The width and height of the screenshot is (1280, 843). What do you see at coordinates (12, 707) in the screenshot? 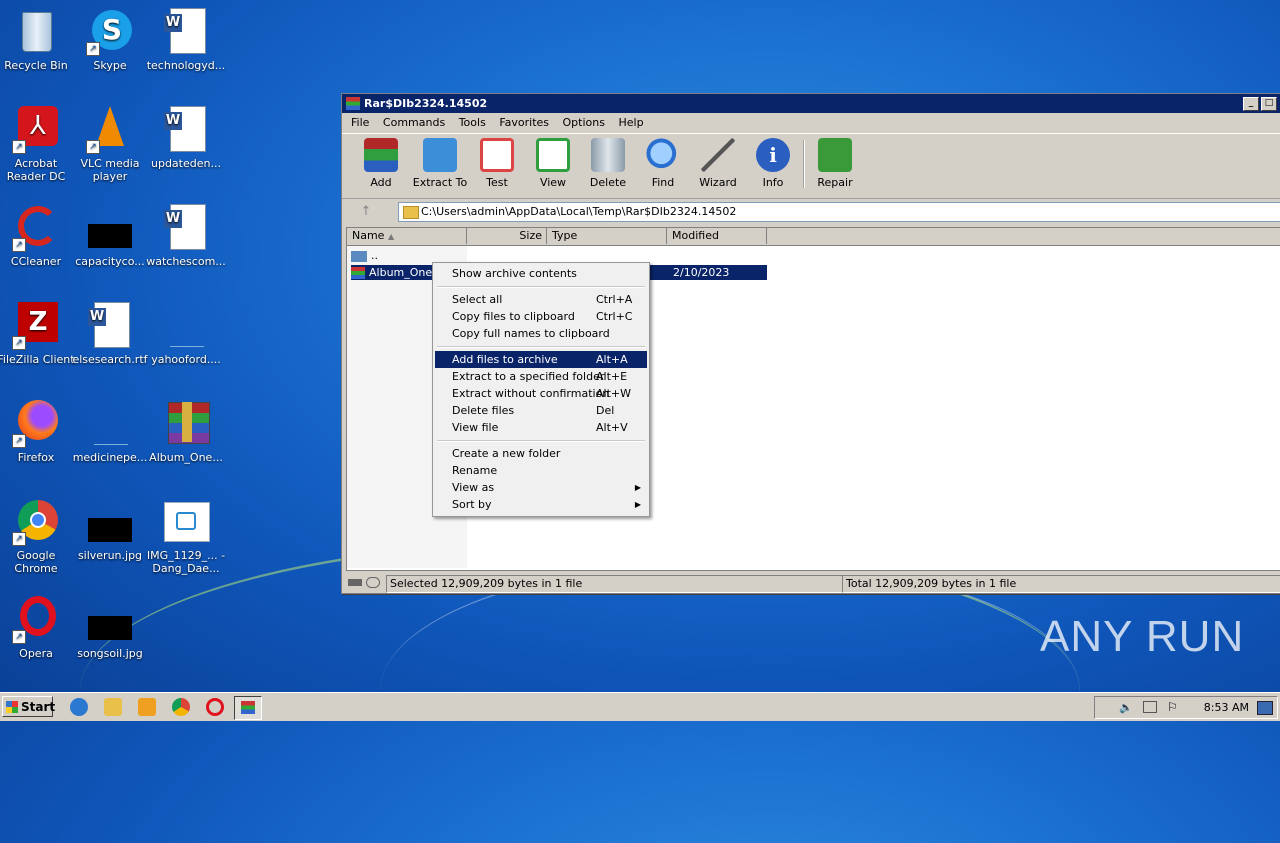
I see `windows-logo-icon` at bounding box center [12, 707].